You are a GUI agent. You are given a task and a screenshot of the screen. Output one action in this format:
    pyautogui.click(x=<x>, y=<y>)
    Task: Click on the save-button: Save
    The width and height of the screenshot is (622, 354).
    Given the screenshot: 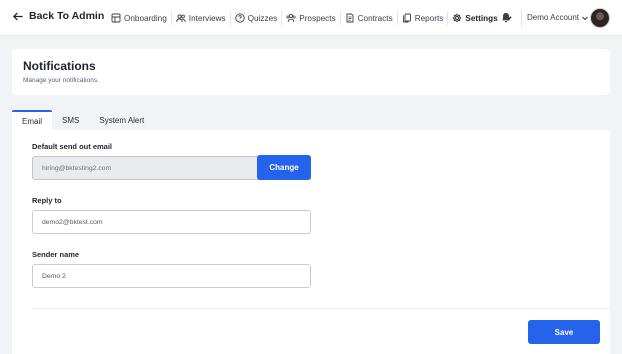 What is the action you would take?
    pyautogui.click(x=564, y=332)
    